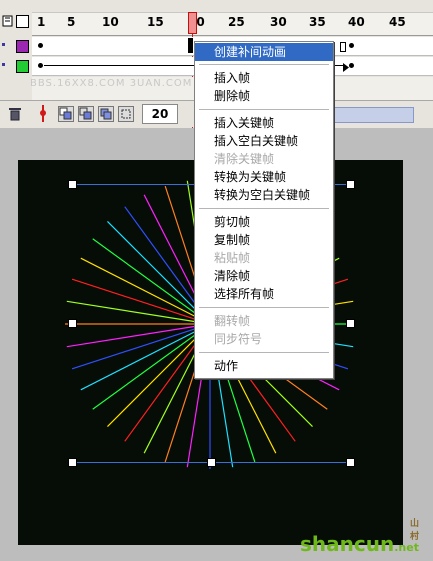 This screenshot has height=561, width=433. I want to click on arrow-icon, so click(346, 68).